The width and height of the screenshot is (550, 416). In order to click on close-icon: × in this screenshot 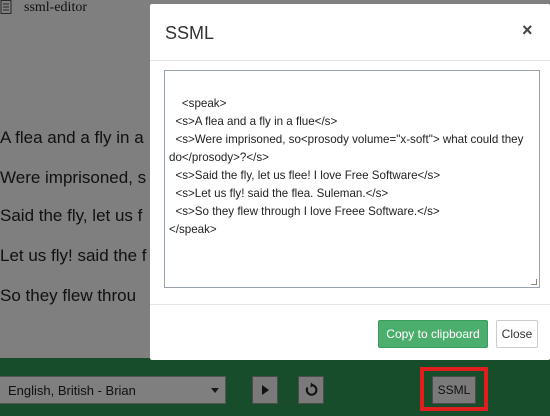, I will do `click(527, 30)`.